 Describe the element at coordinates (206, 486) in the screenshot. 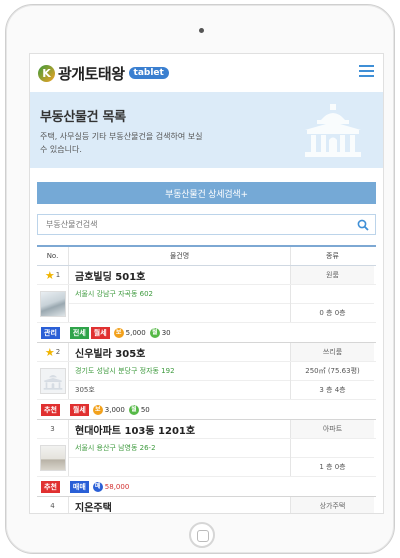

I see `price-line: 추천 매매 매 58,000` at that location.